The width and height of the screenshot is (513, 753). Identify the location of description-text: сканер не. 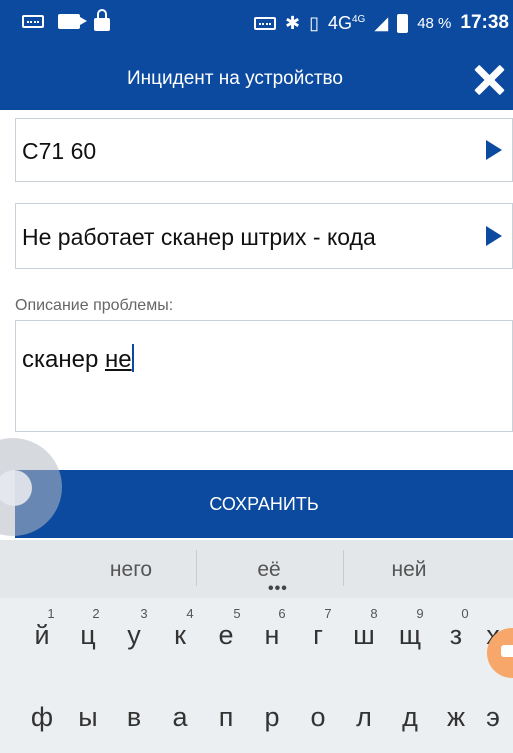
(78, 358).